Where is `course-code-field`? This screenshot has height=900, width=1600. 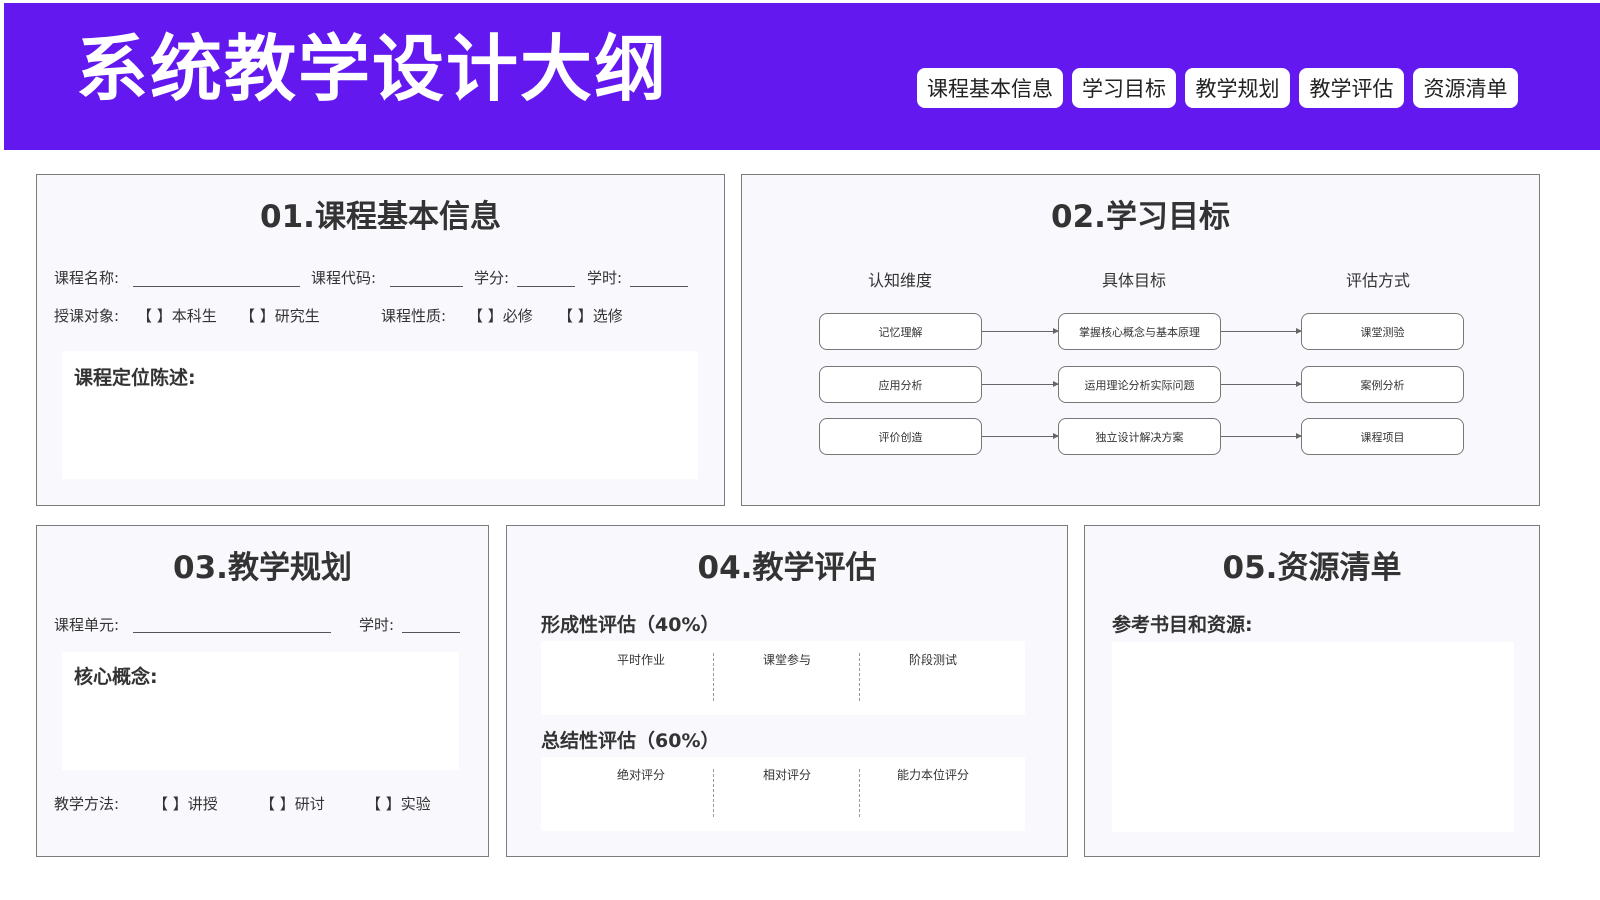 course-code-field is located at coordinates (426, 286).